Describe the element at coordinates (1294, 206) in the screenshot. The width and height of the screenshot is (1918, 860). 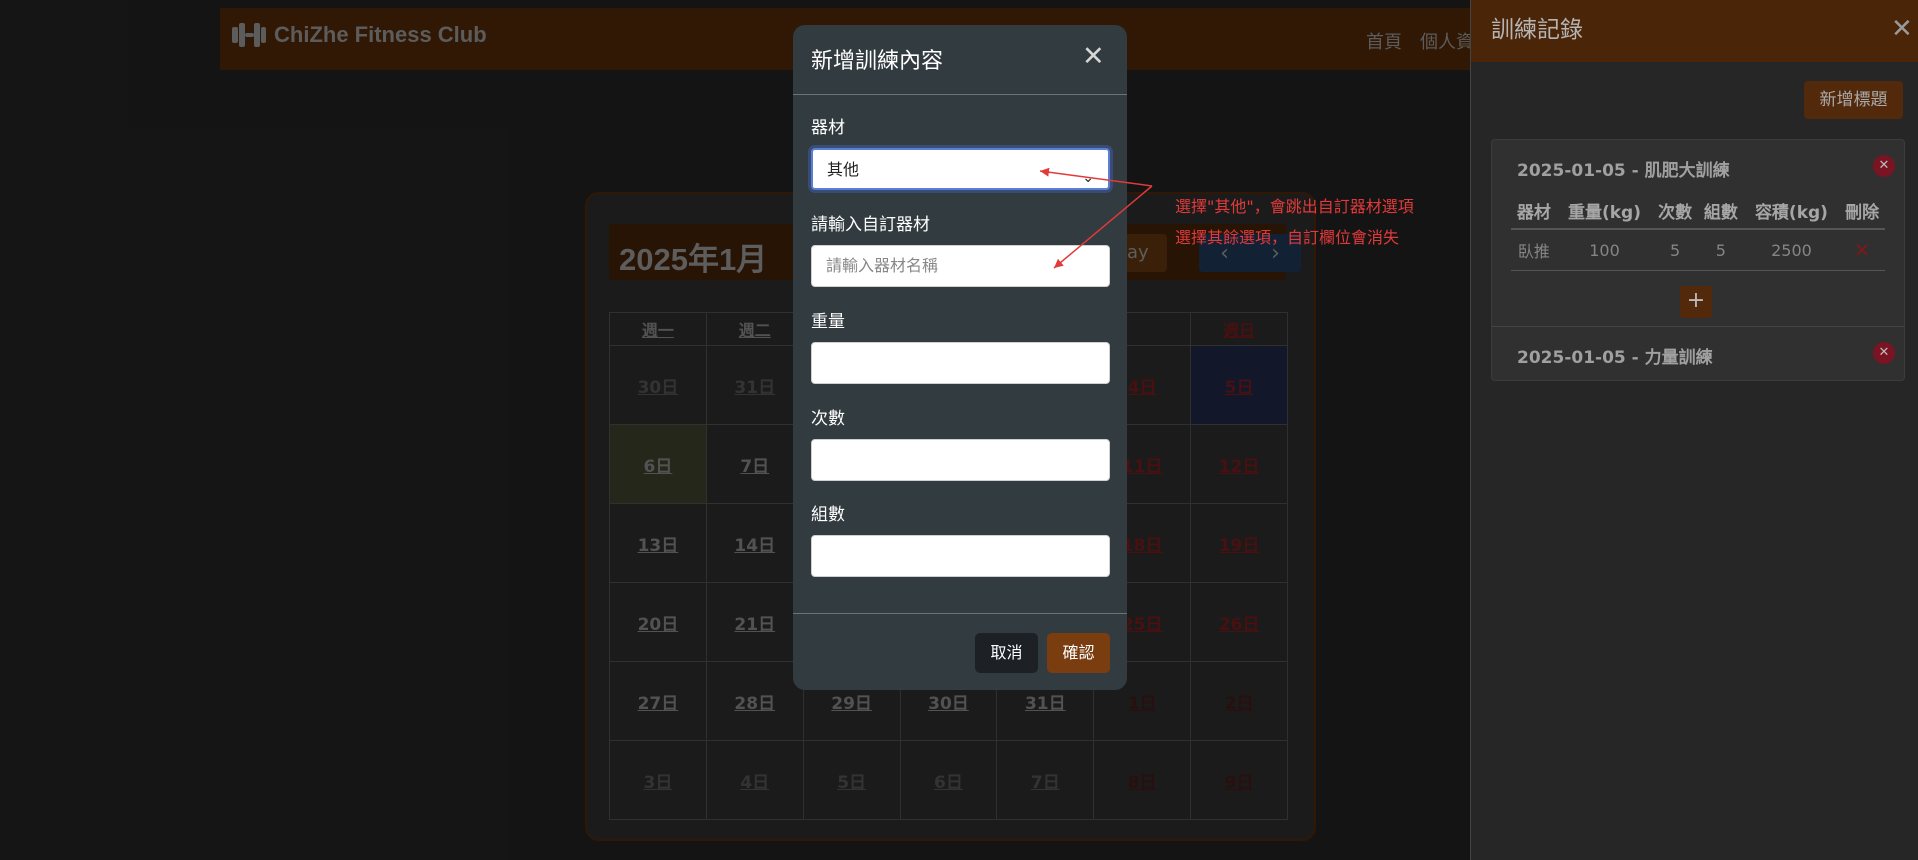
I see `annotation-line-1: 選擇"其他"，會跳出自訂器材選項` at that location.